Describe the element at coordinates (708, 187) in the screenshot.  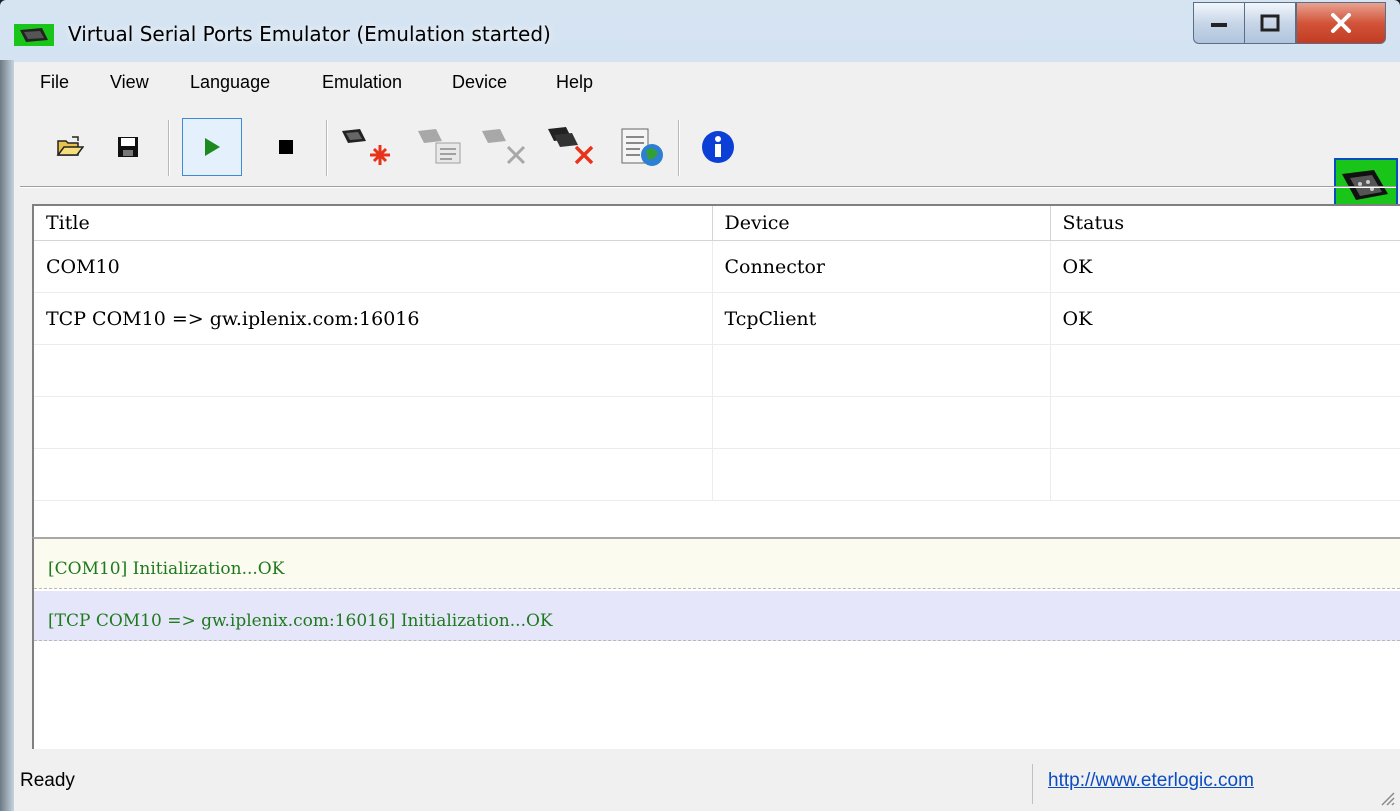
I see `toolbar-divider` at that location.